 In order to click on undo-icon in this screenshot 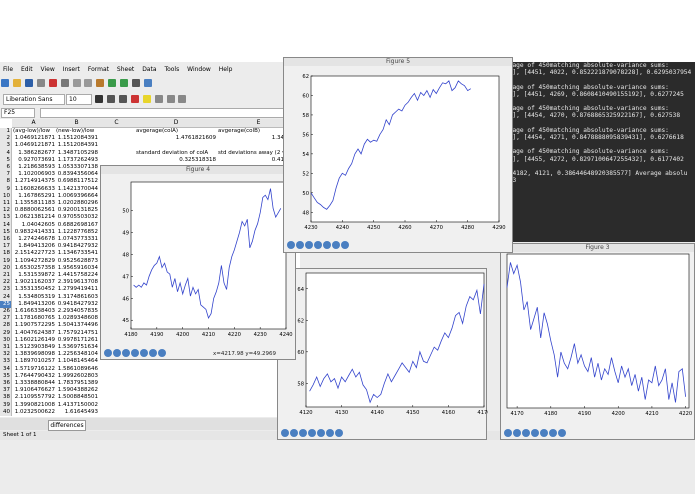, I will do `click(112, 83)`.